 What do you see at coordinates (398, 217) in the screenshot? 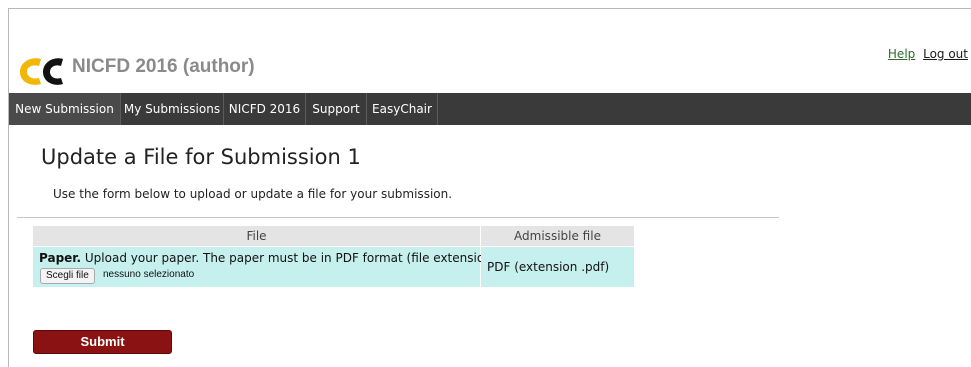
I see `divider` at bounding box center [398, 217].